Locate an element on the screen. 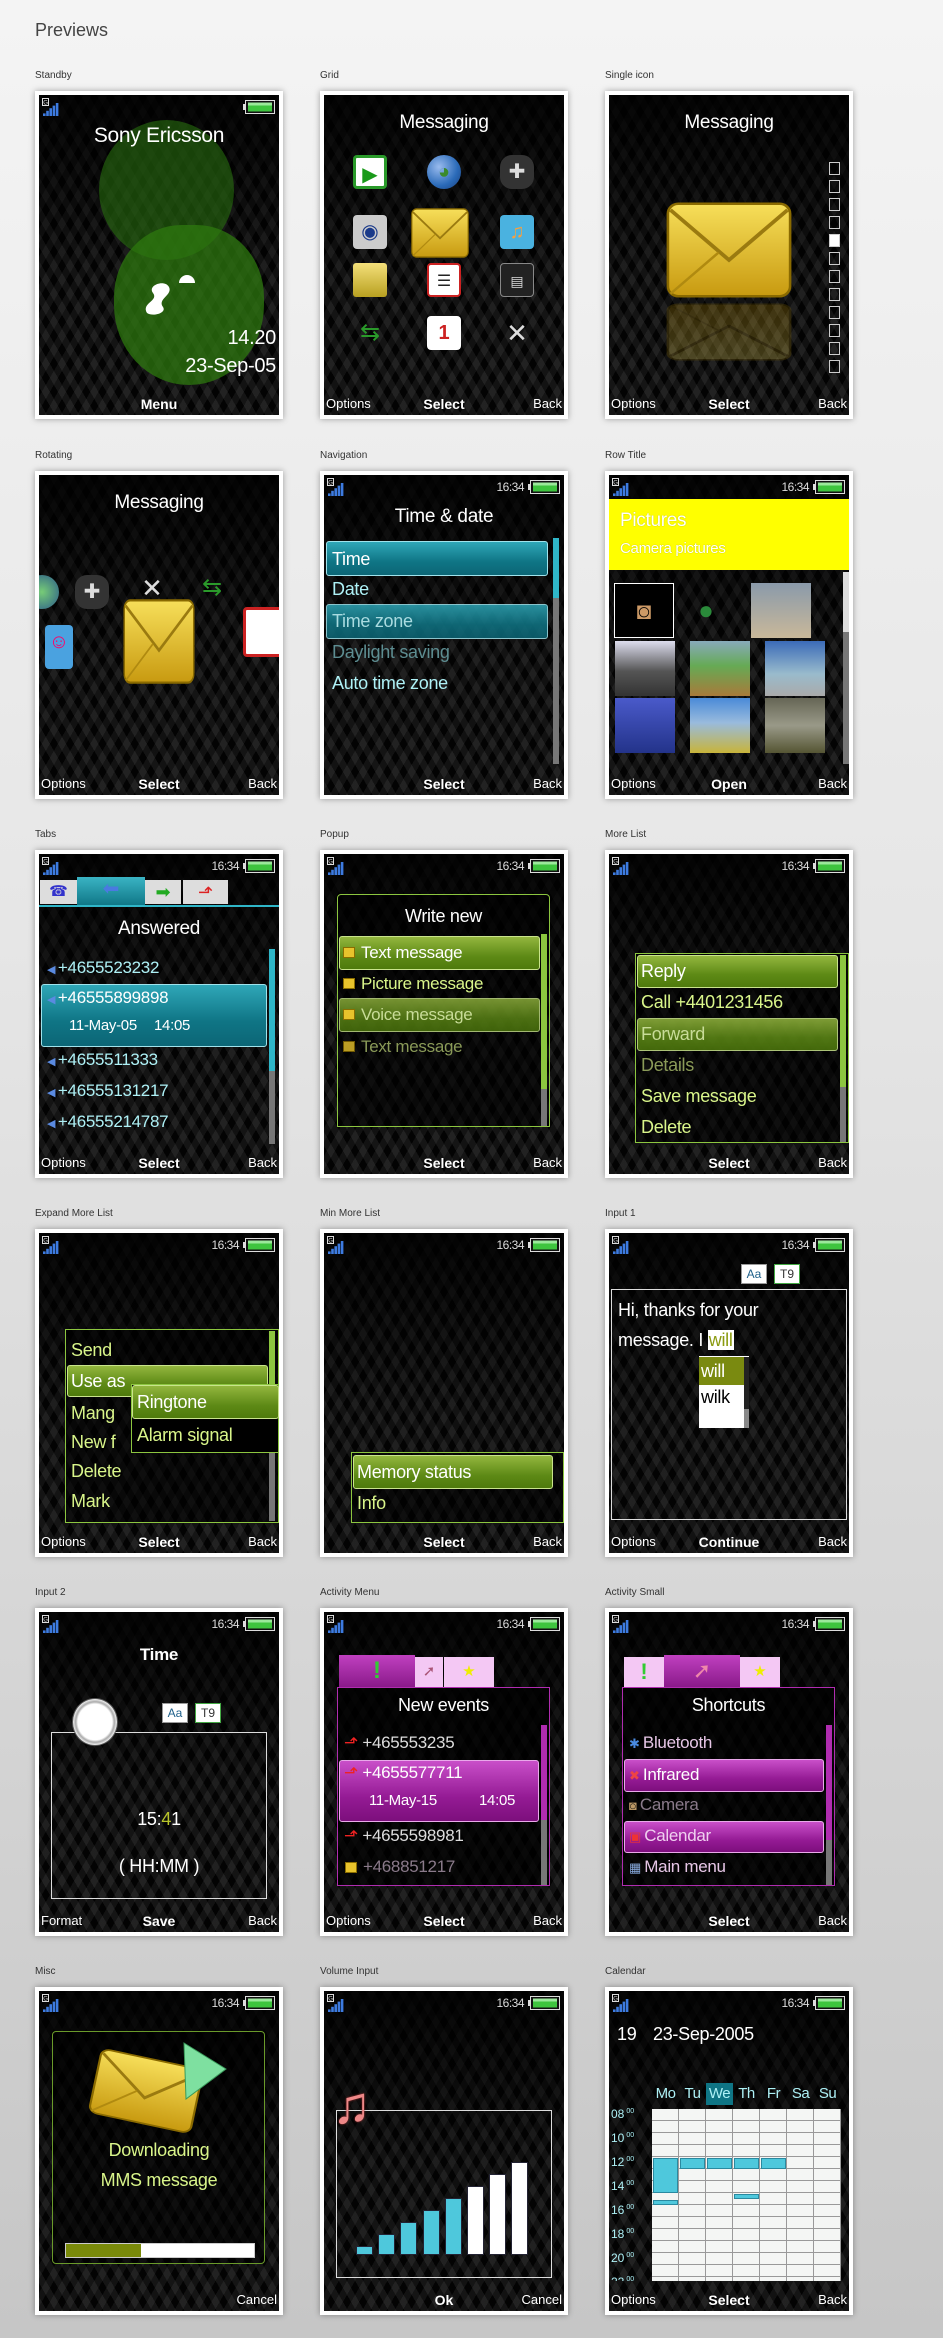  tab-all-calls: ☎ is located at coordinates (58, 892).